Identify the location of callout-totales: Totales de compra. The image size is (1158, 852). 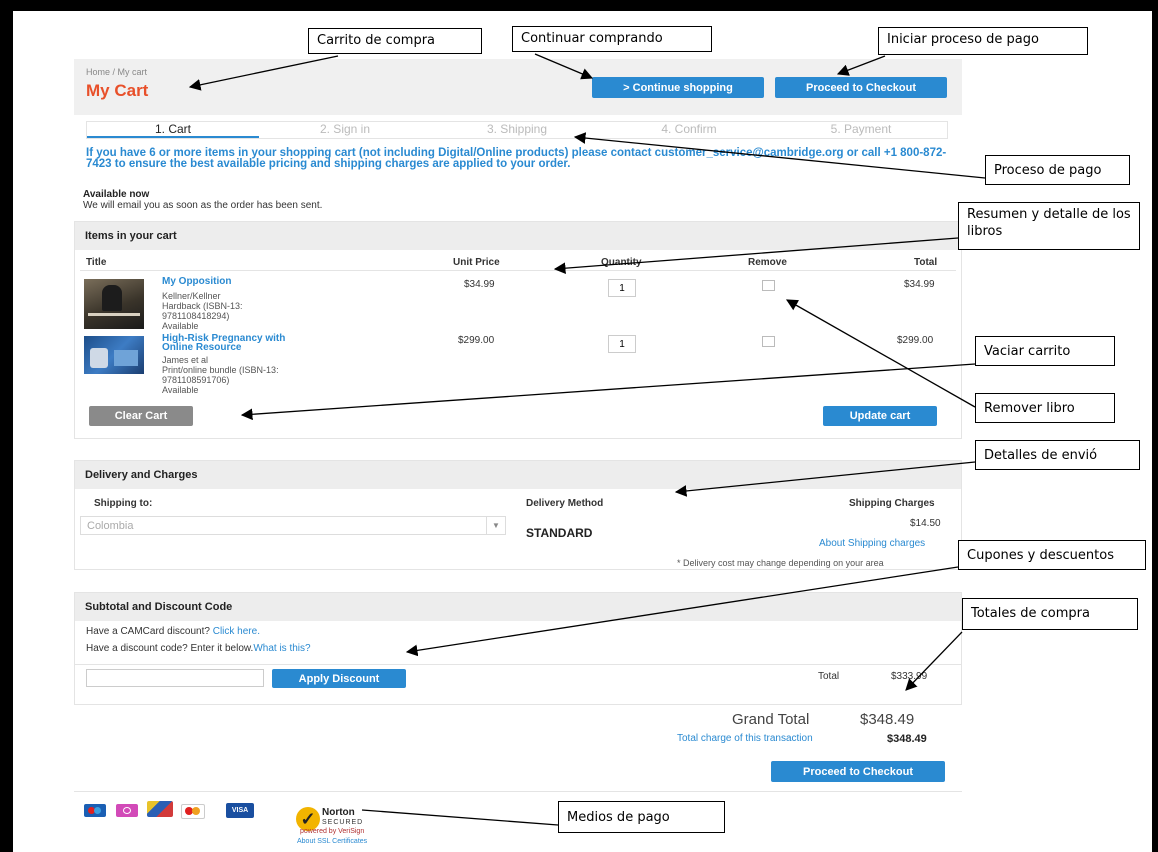
(1050, 614).